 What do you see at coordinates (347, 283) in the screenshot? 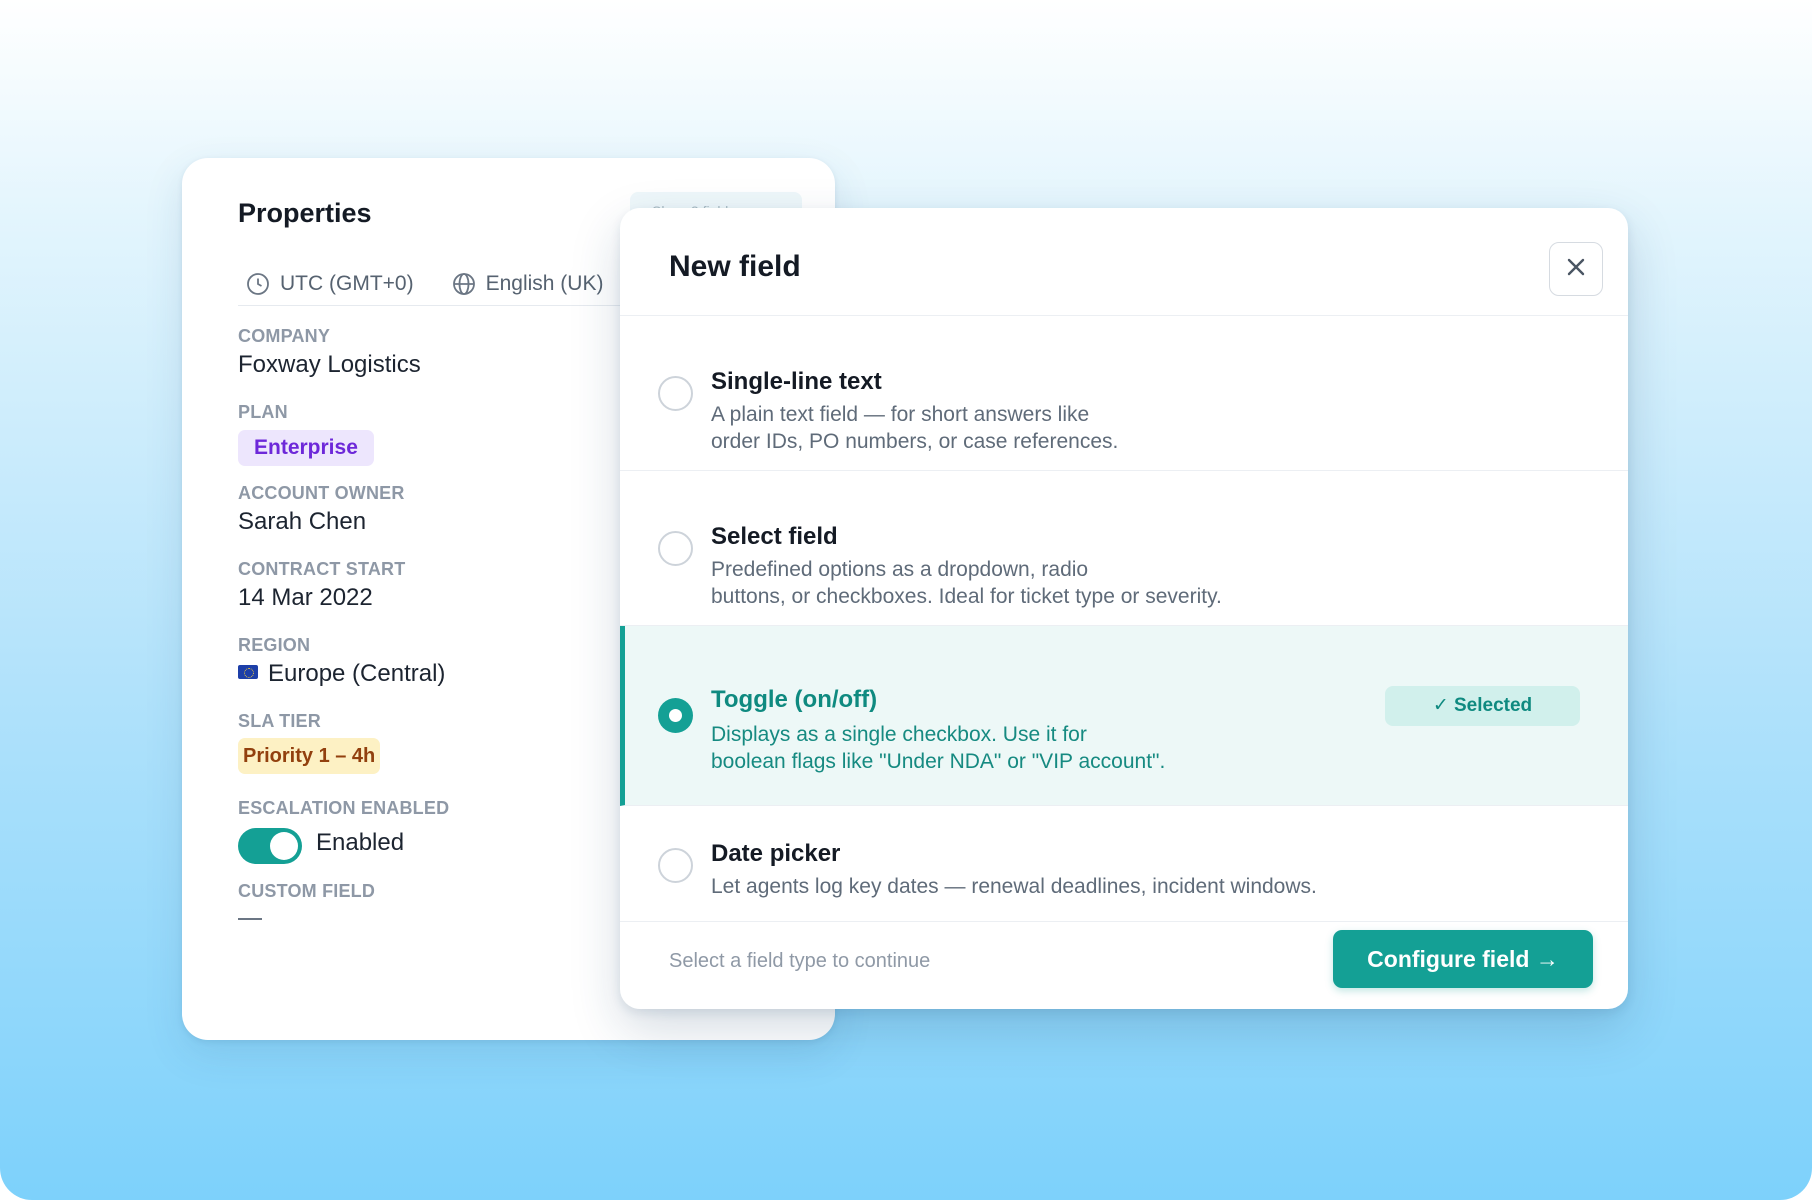
I see `timezone-text: UTC (GMT+0)` at bounding box center [347, 283].